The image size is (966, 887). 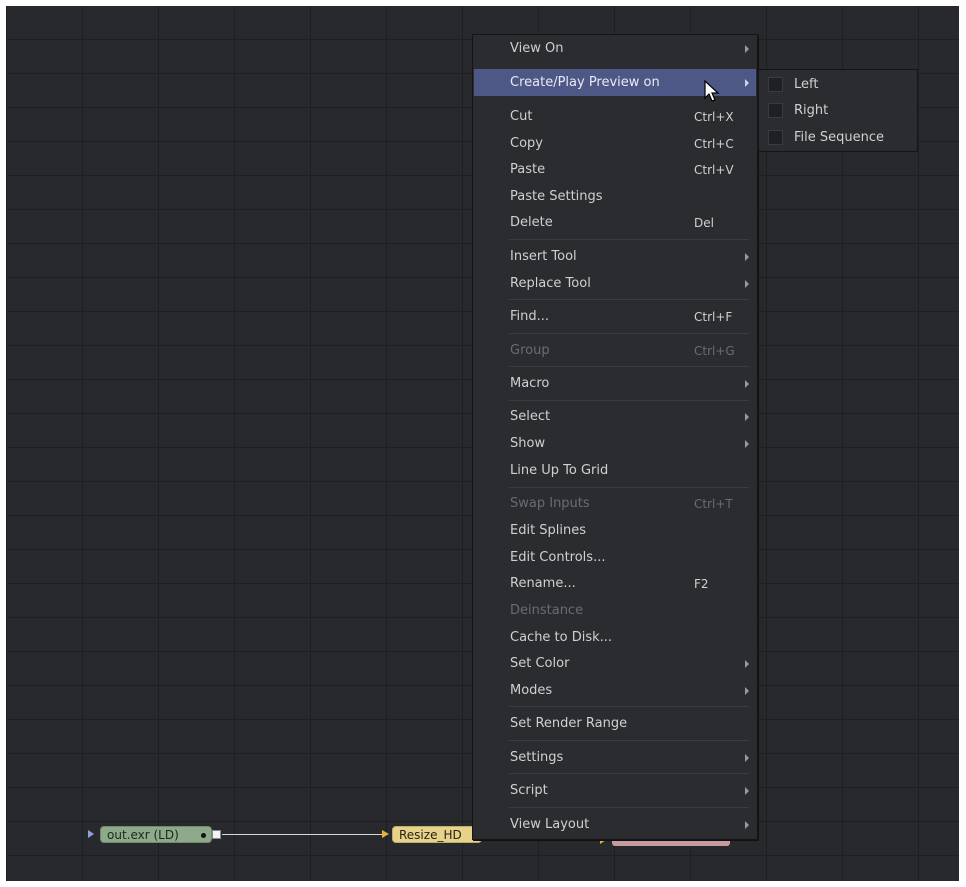 I want to click on menu-item-shortcut: Ctrl+C, so click(x=714, y=143).